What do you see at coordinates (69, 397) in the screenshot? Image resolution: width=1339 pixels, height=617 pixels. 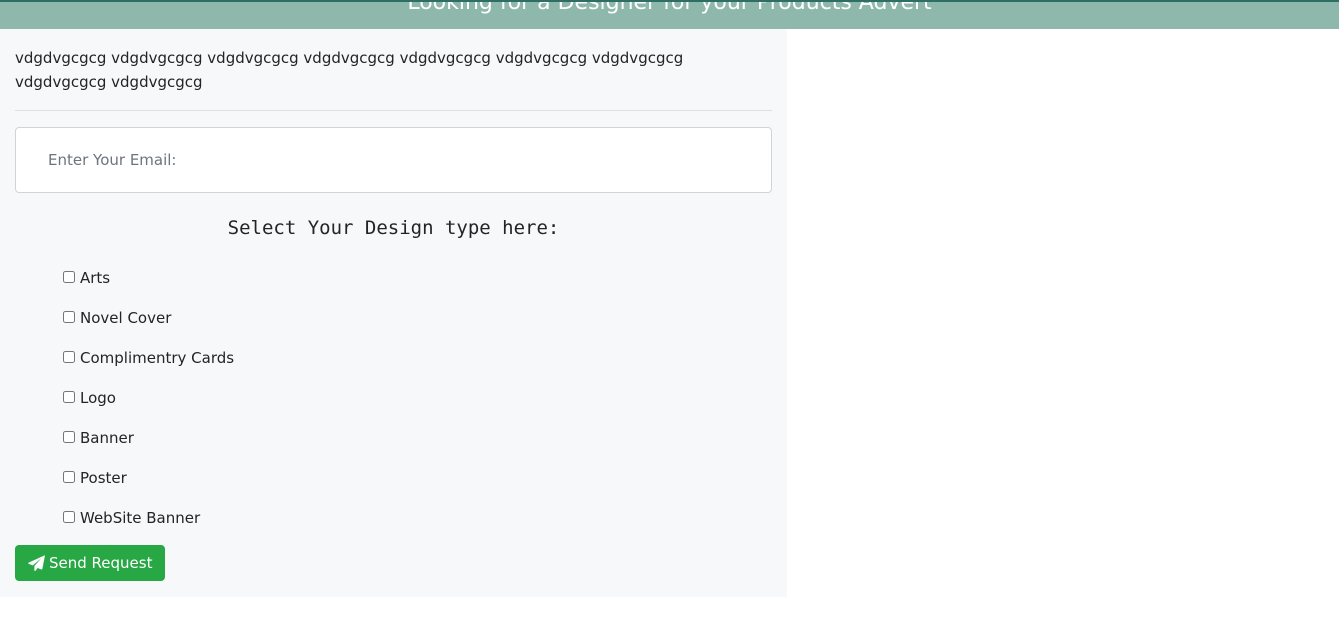 I see `checkbox-logo` at bounding box center [69, 397].